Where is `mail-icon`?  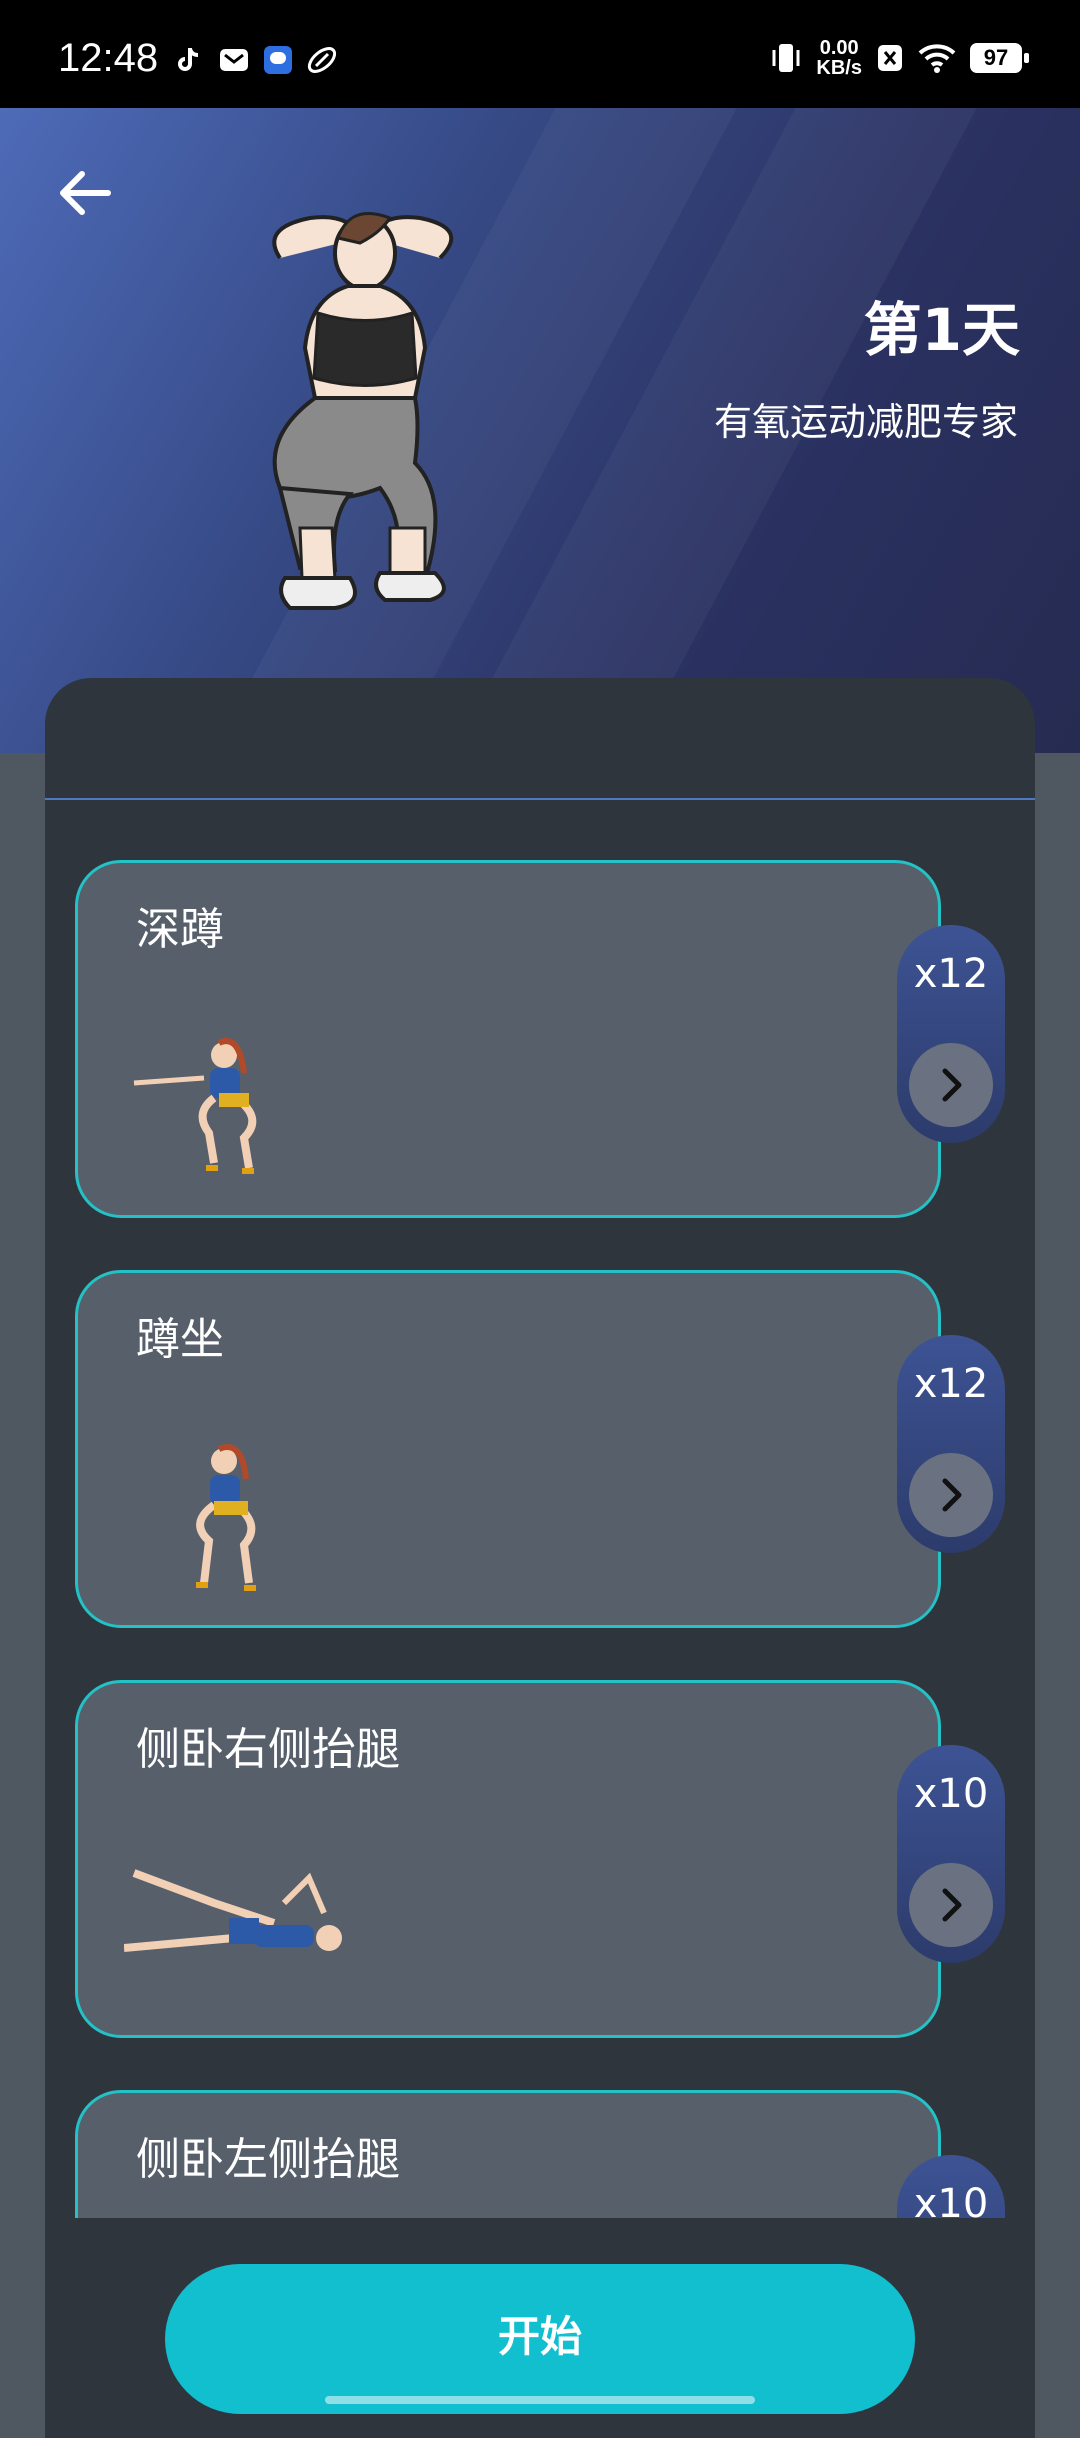
mail-icon is located at coordinates (234, 60).